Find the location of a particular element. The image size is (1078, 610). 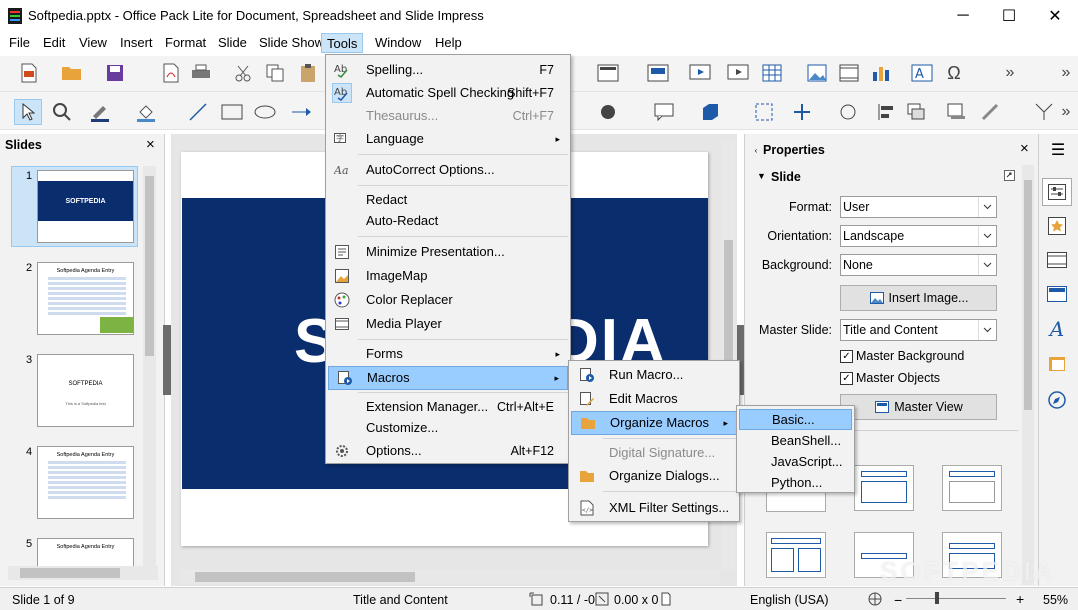

menu-item-language: 字 Language ▸ is located at coordinates (448, 139).